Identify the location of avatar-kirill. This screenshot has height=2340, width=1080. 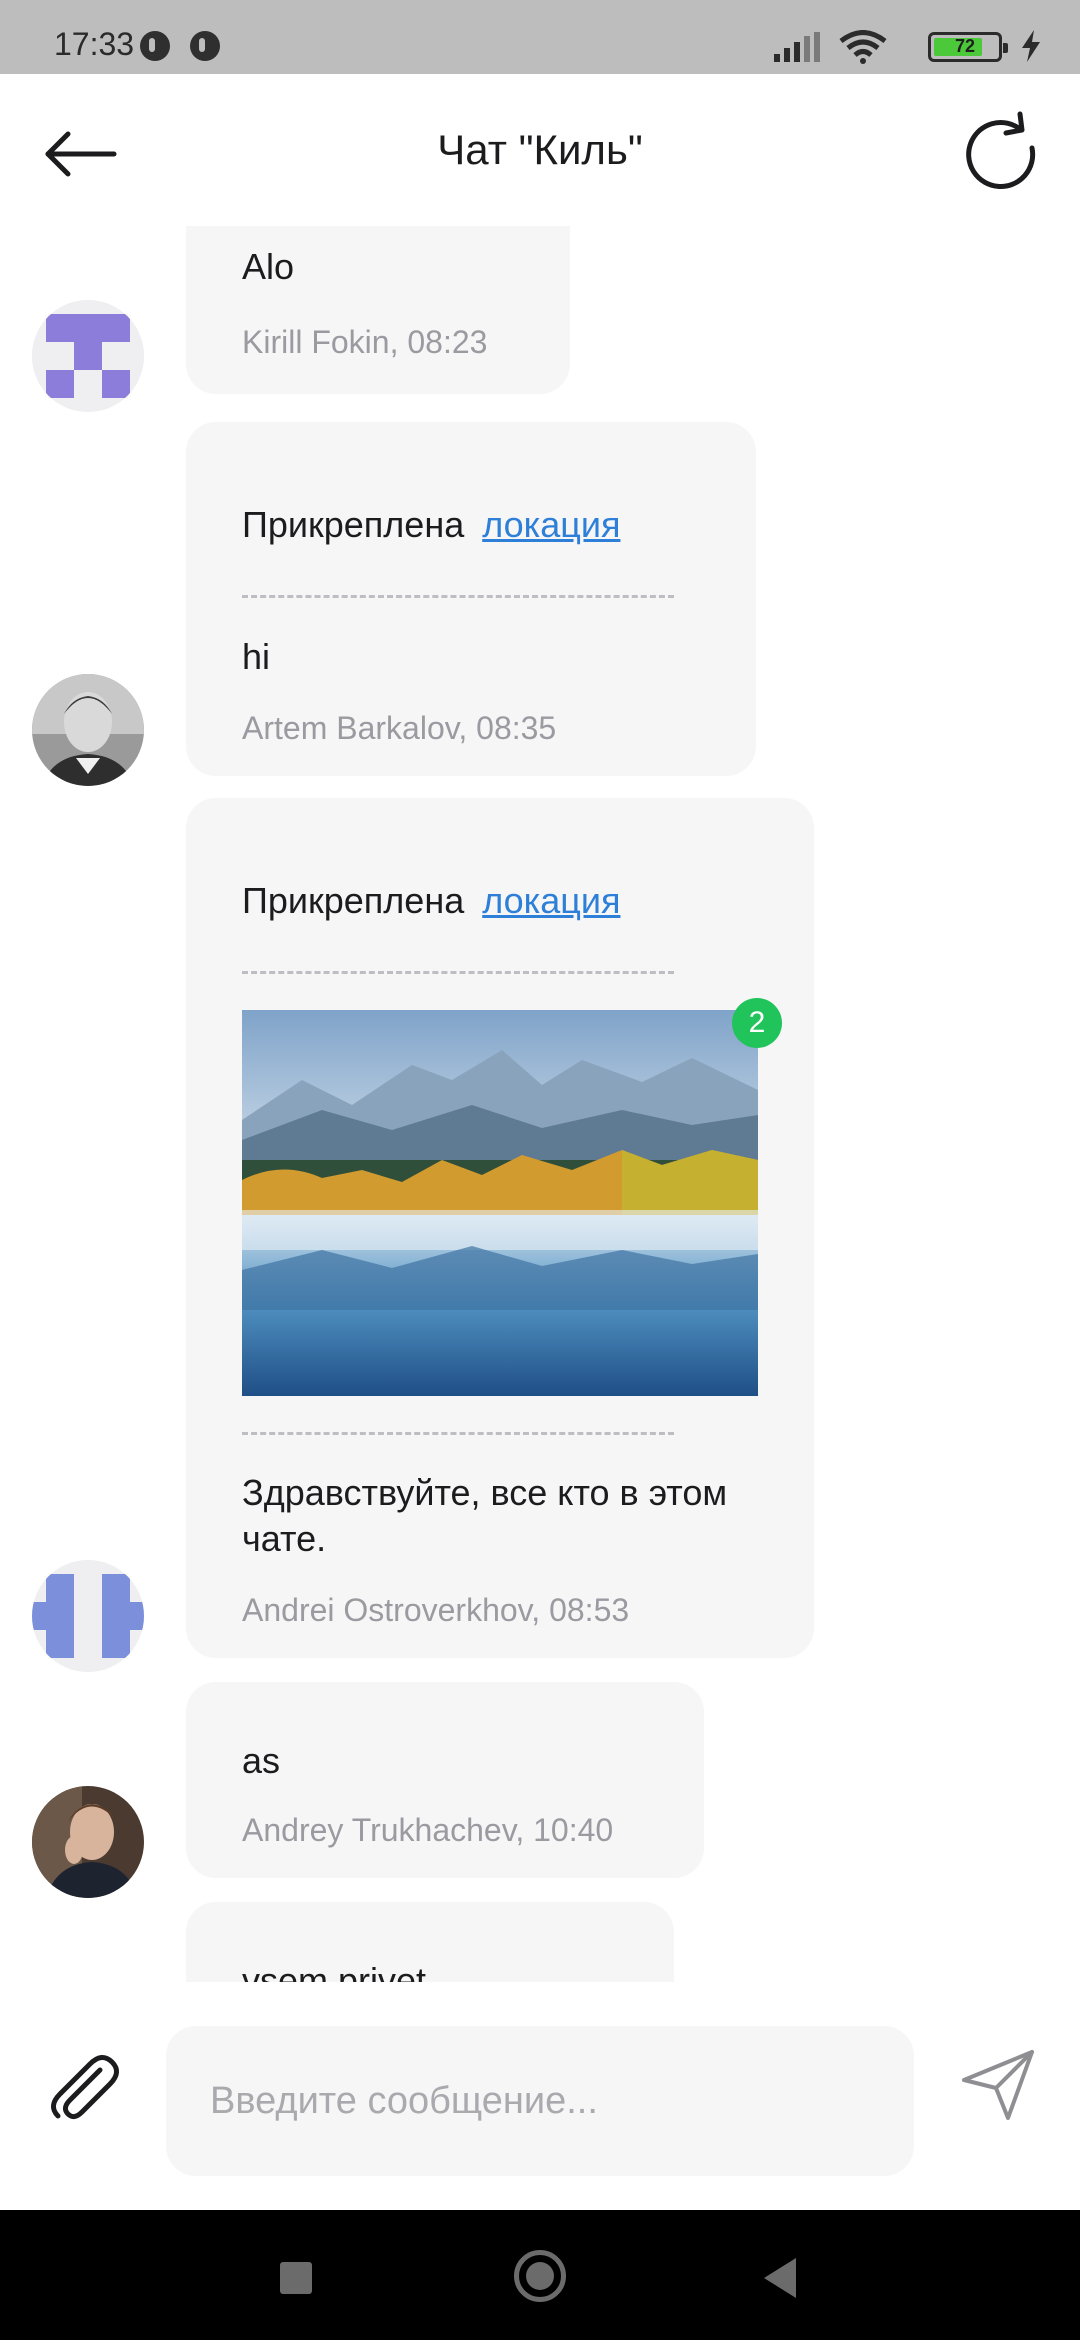
(88, 356).